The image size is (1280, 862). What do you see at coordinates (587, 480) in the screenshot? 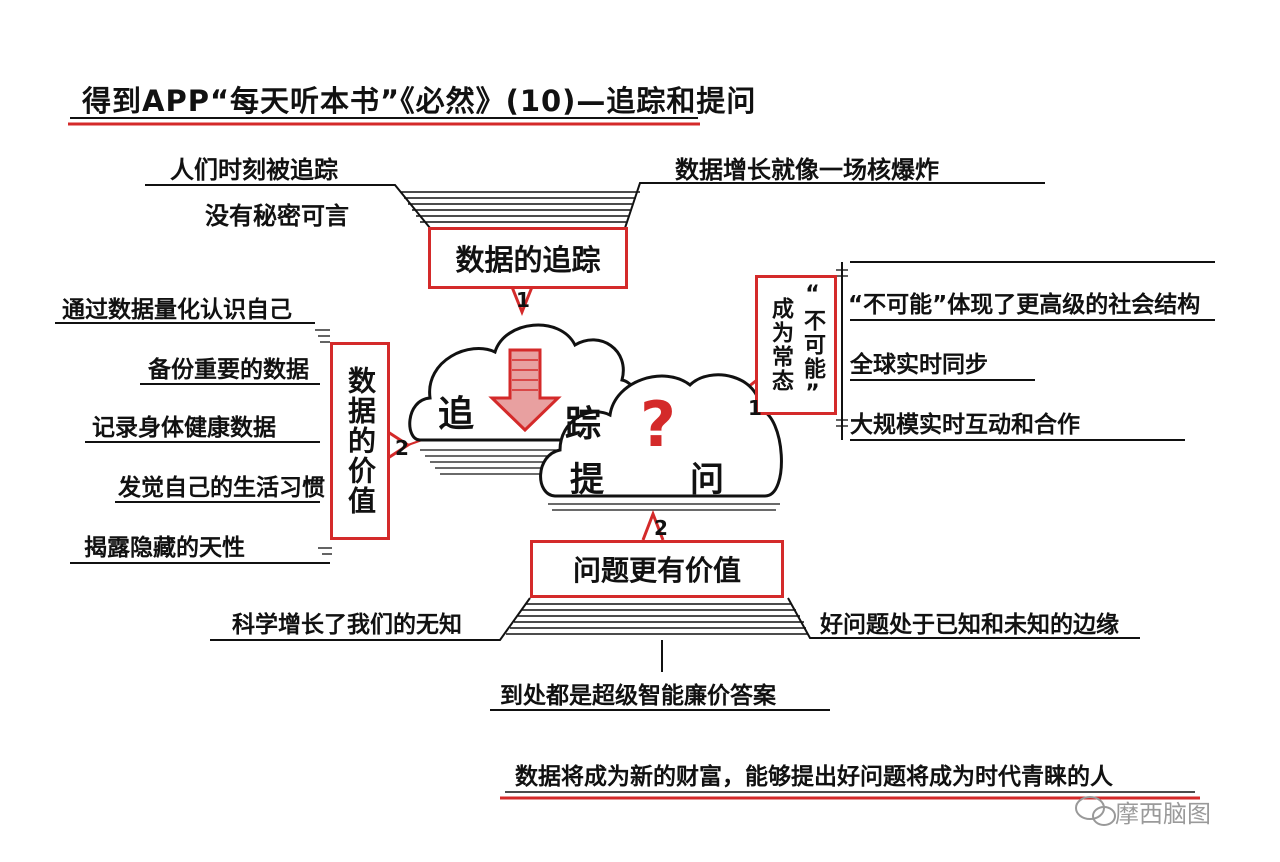
I see `cloud-char-ti: 提` at bounding box center [587, 480].